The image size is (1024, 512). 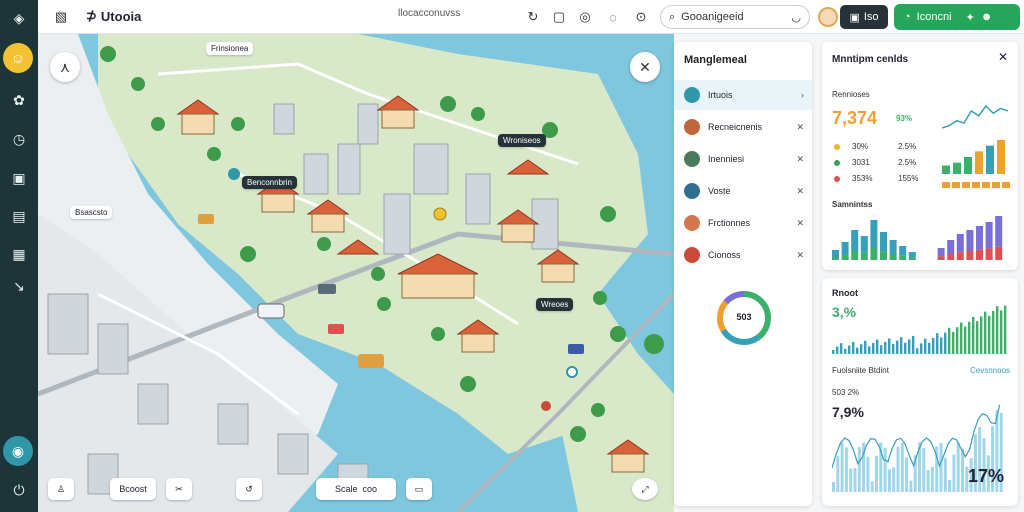 What do you see at coordinates (908, 178) in the screenshot?
I see `metric-b: 155%` at bounding box center [908, 178].